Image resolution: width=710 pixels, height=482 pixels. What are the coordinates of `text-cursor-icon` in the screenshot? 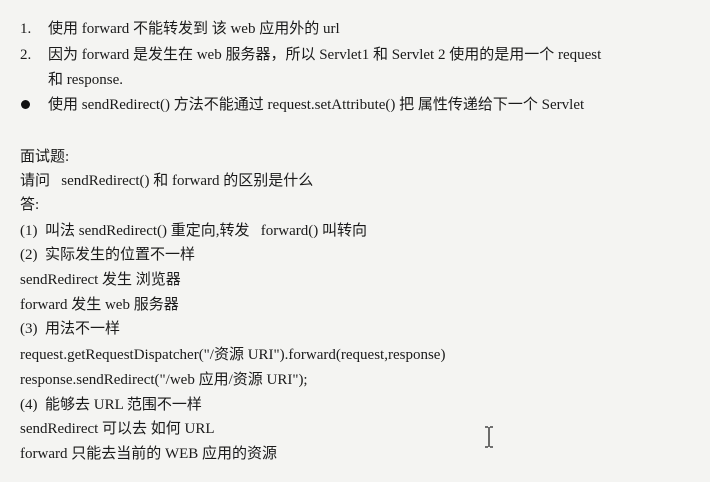 It's located at (489, 437).